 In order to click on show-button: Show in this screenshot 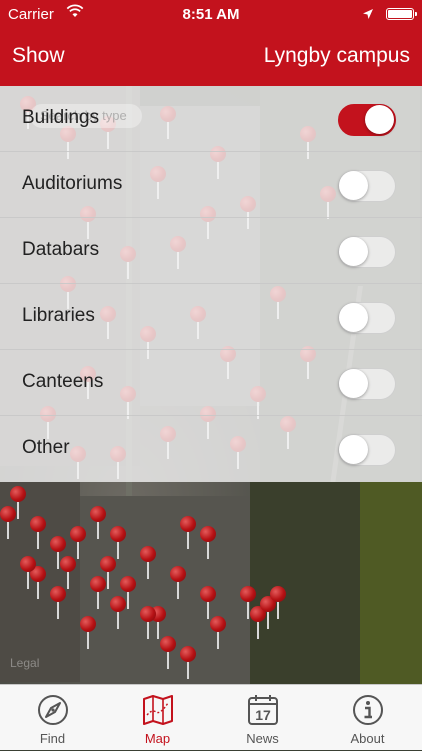, I will do `click(38, 56)`.